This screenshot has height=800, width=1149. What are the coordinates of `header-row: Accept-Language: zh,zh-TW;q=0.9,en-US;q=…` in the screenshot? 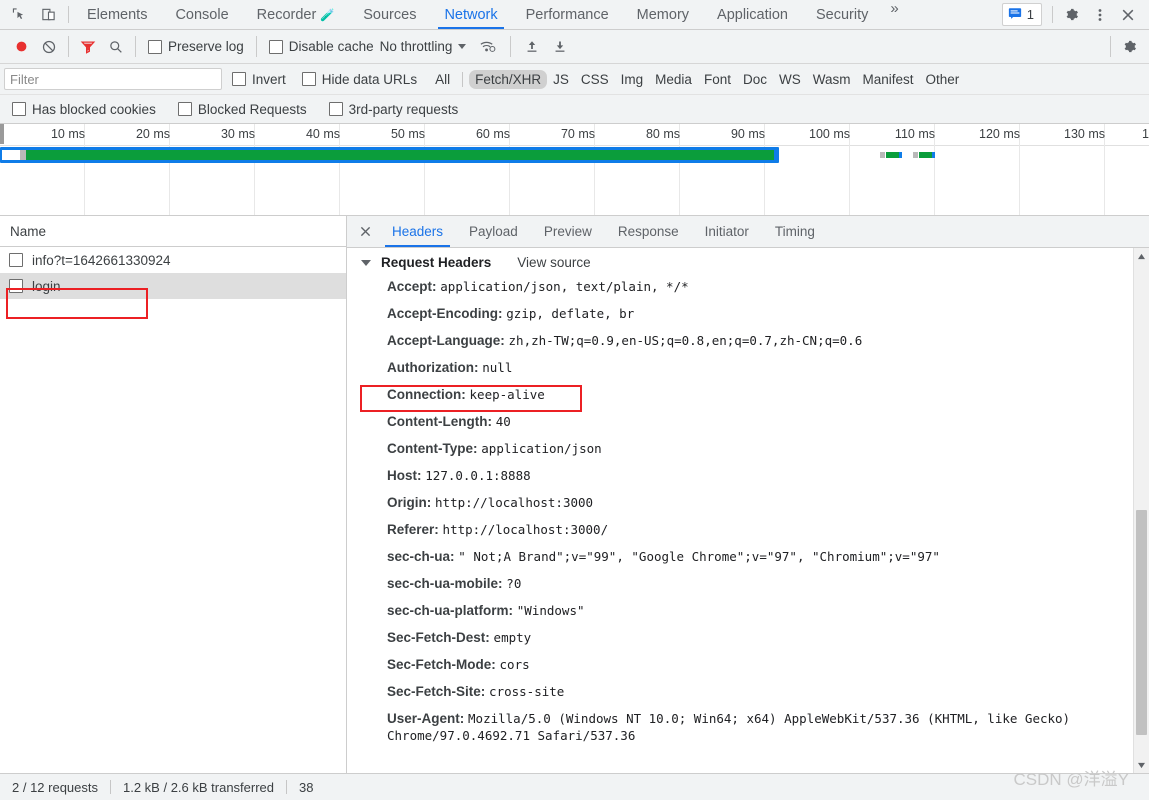 It's located at (754, 340).